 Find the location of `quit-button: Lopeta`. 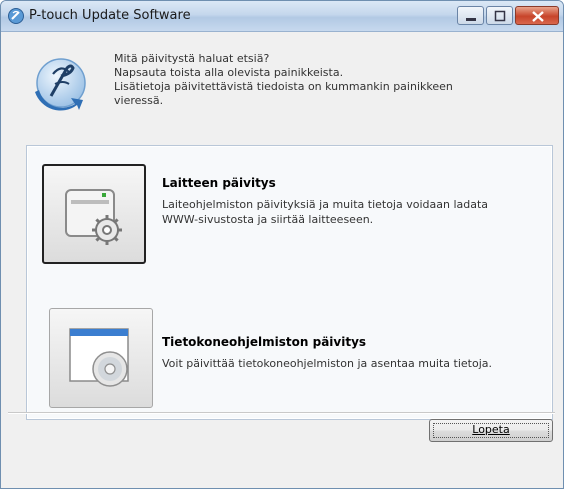

quit-button: Lopeta is located at coordinates (491, 430).